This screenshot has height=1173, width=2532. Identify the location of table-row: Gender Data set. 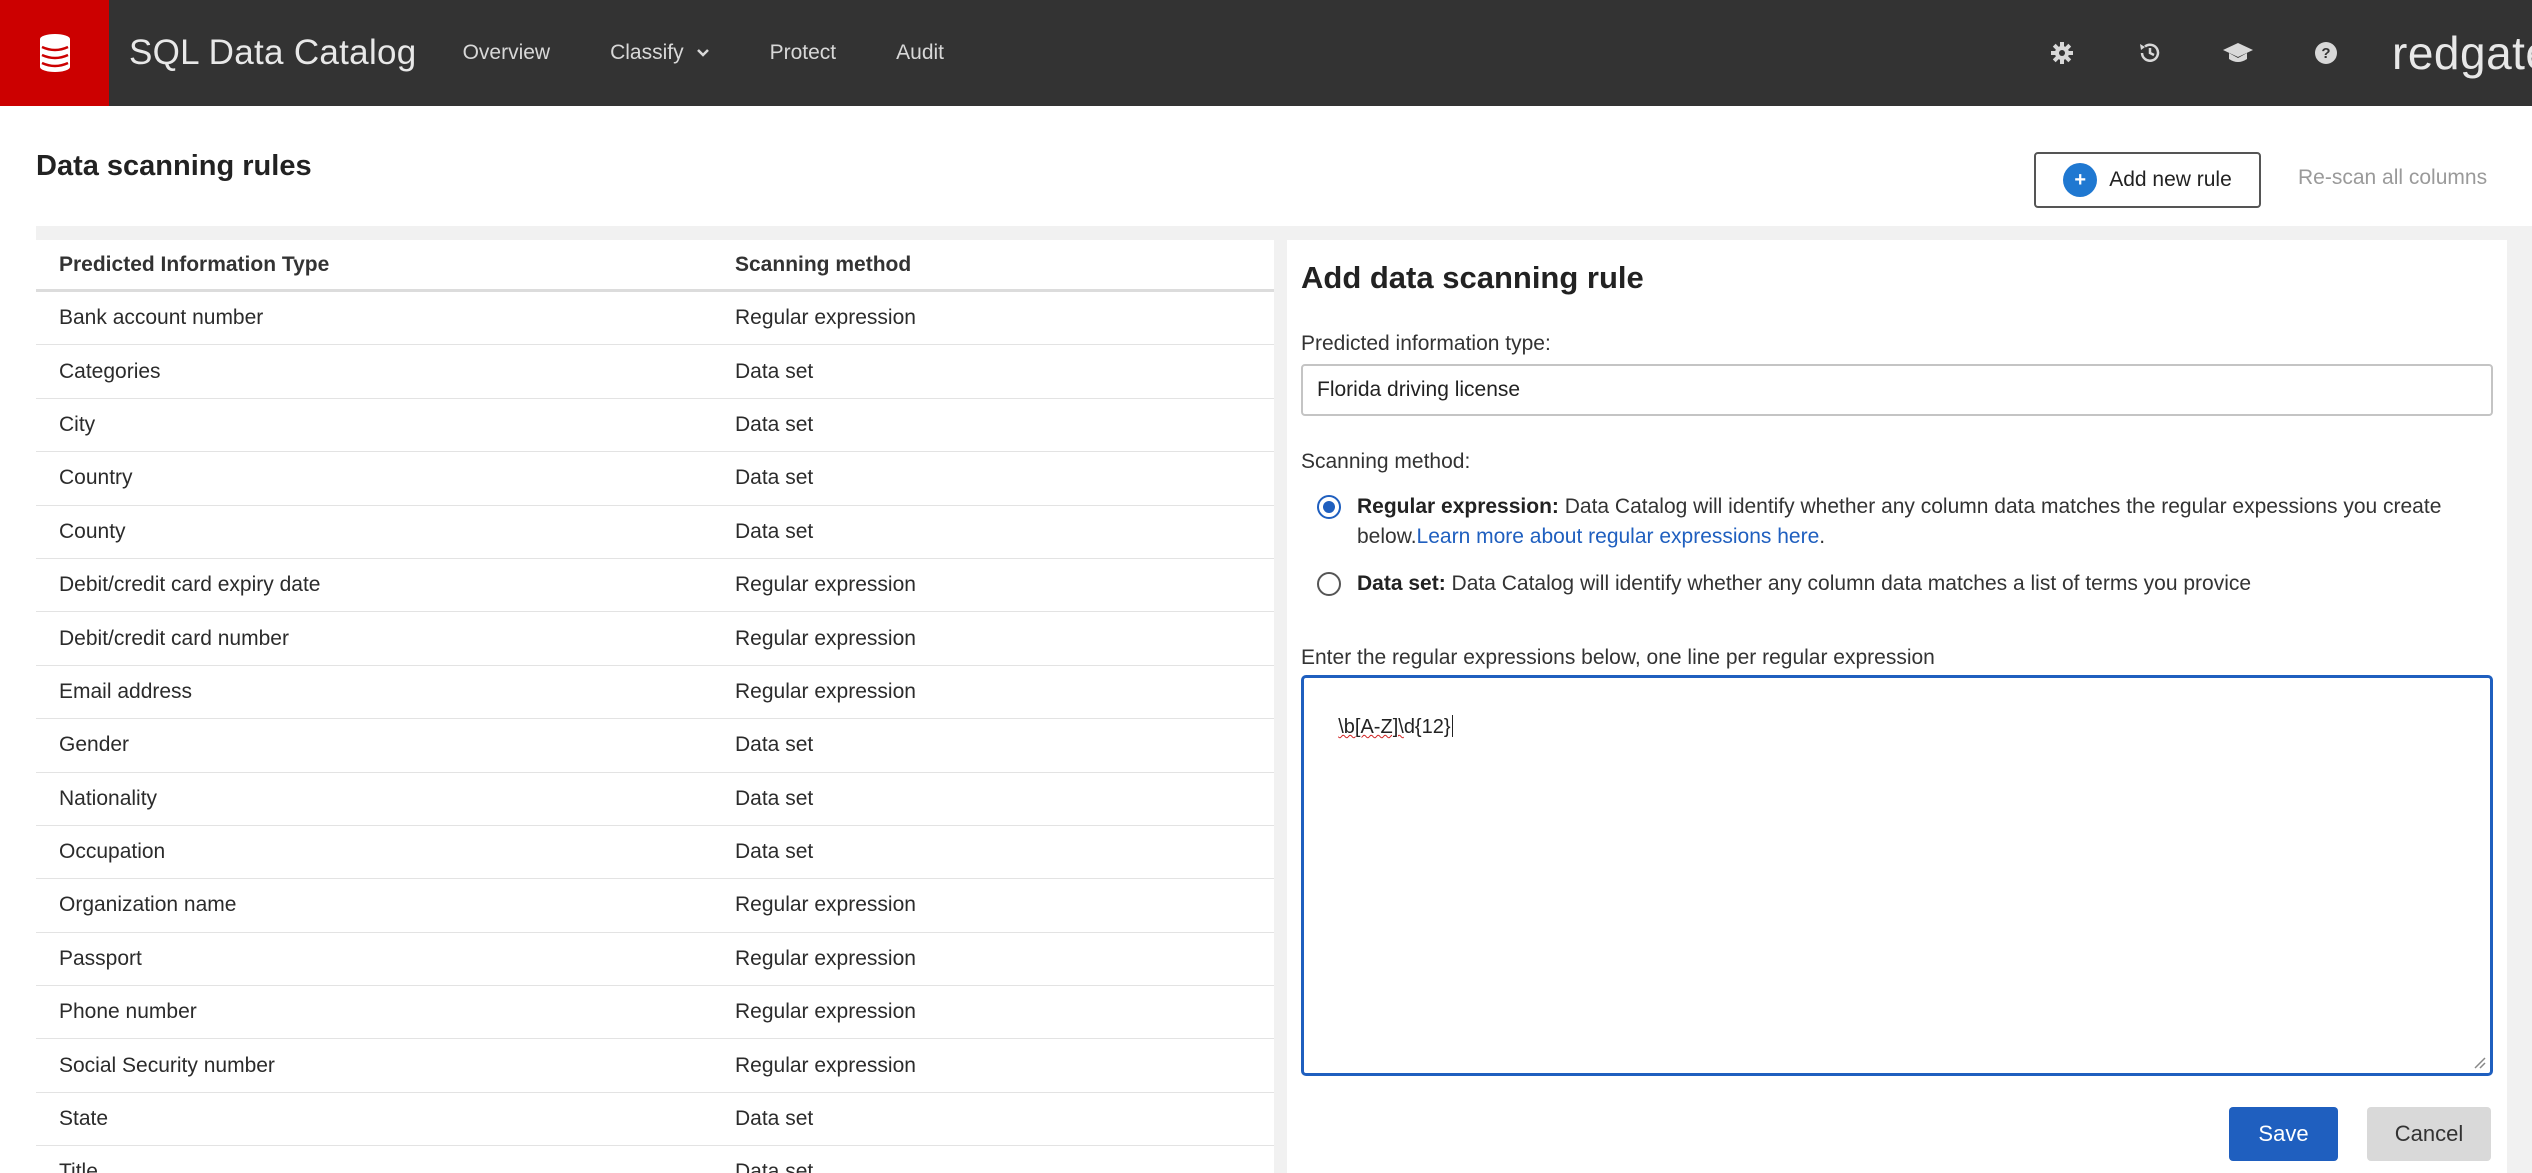
(655, 746).